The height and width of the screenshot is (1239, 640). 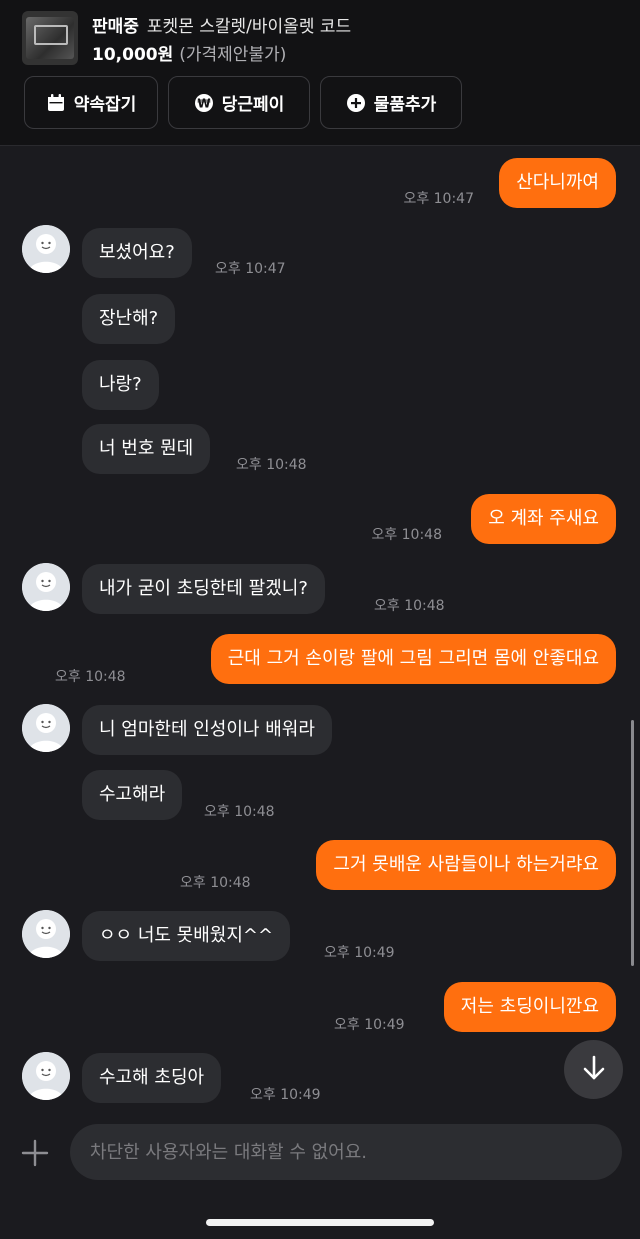 I want to click on message-outgoing: 산다니까여, so click(x=557, y=183).